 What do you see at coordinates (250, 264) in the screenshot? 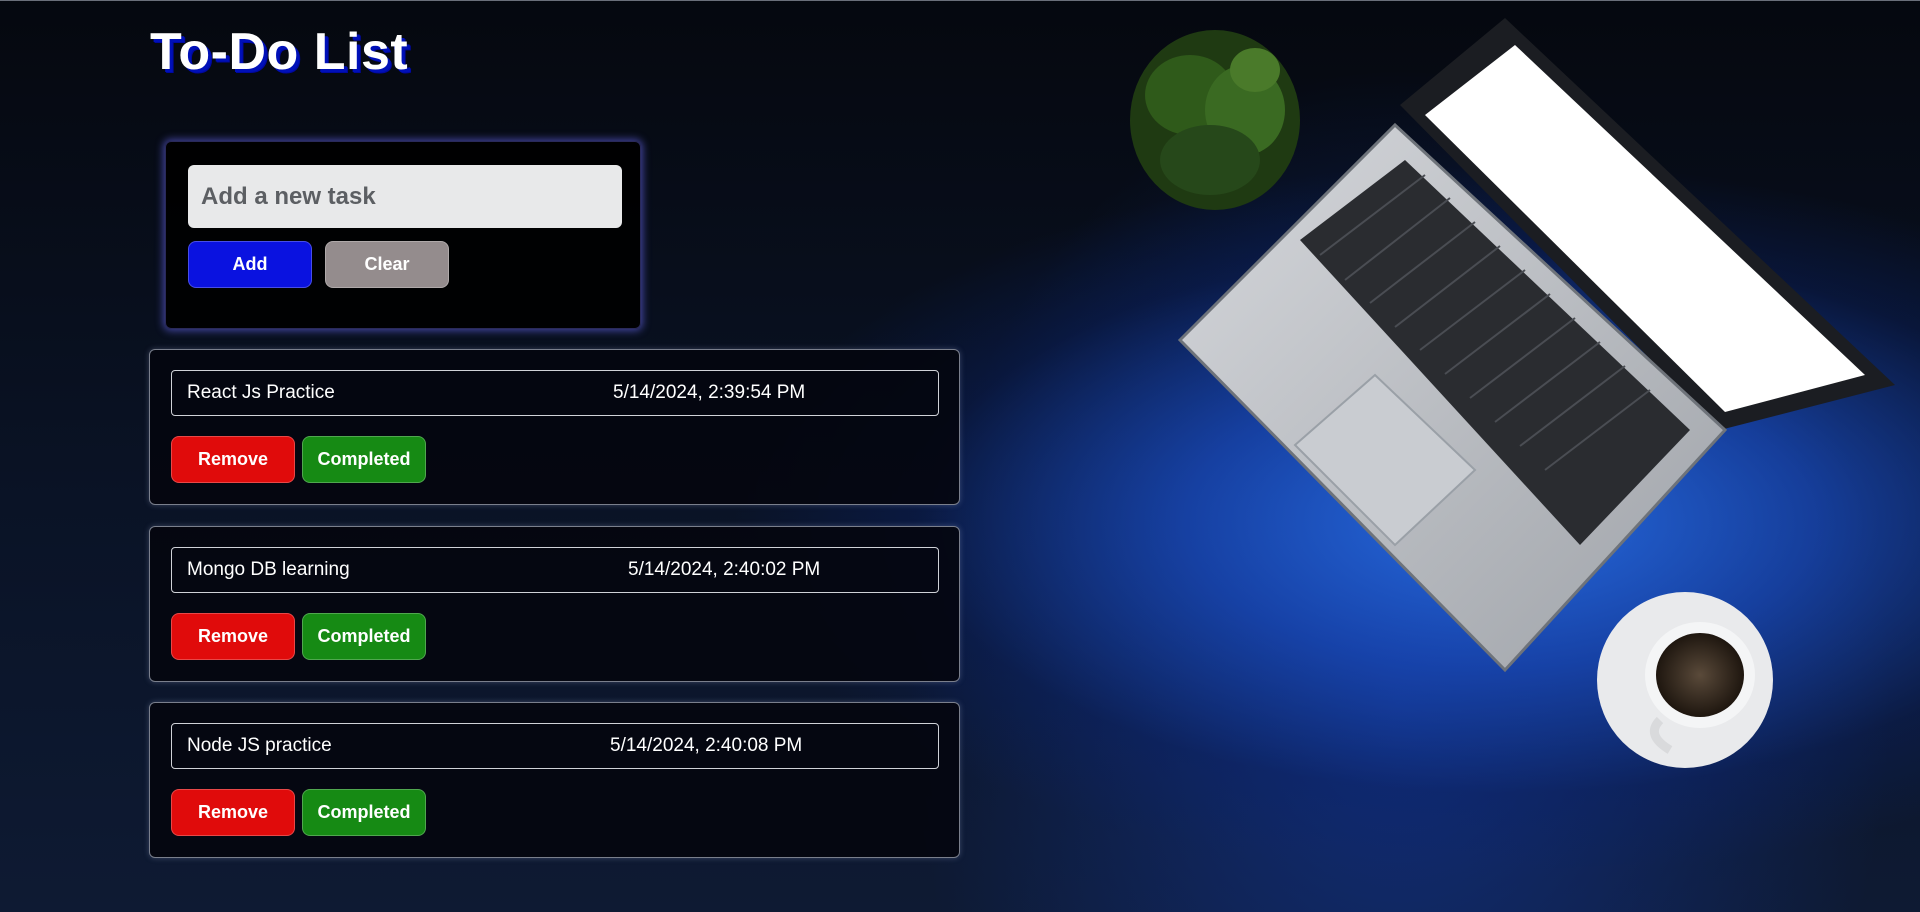
I see `add-button: Add` at bounding box center [250, 264].